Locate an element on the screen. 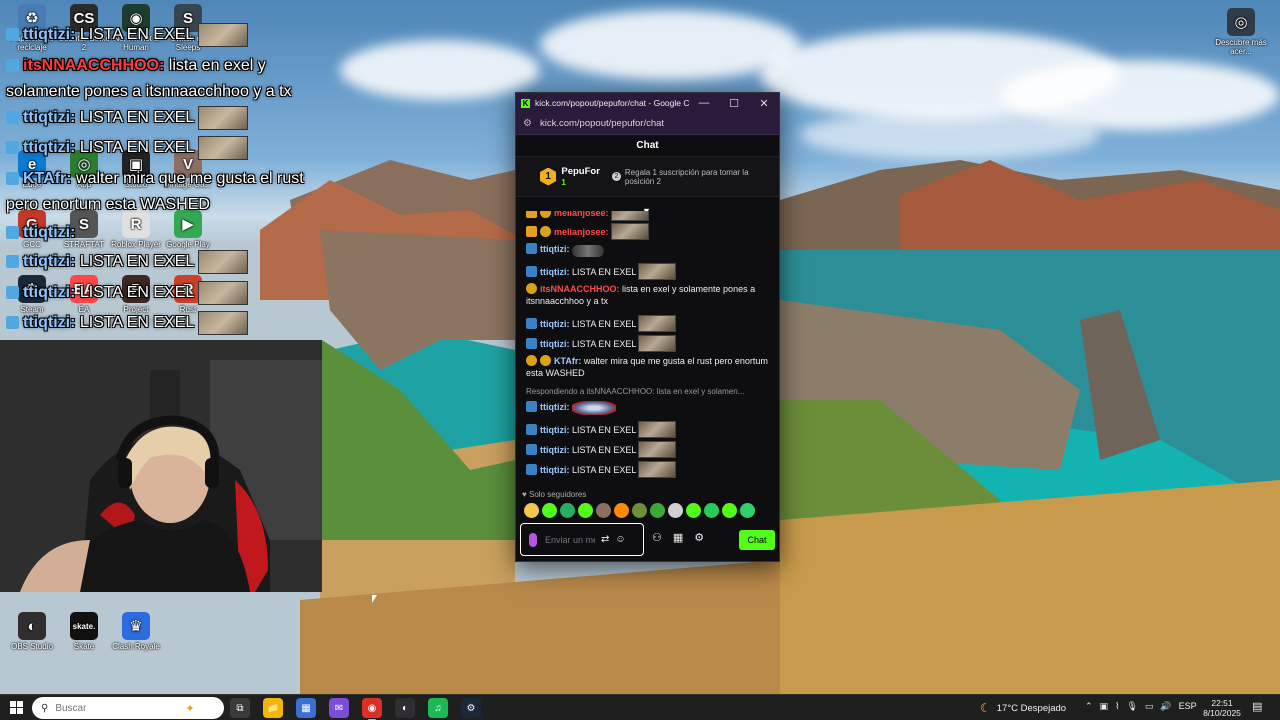 This screenshot has height=720, width=1280. desktop-icon-label: Skate is located at coordinates (84, 646).